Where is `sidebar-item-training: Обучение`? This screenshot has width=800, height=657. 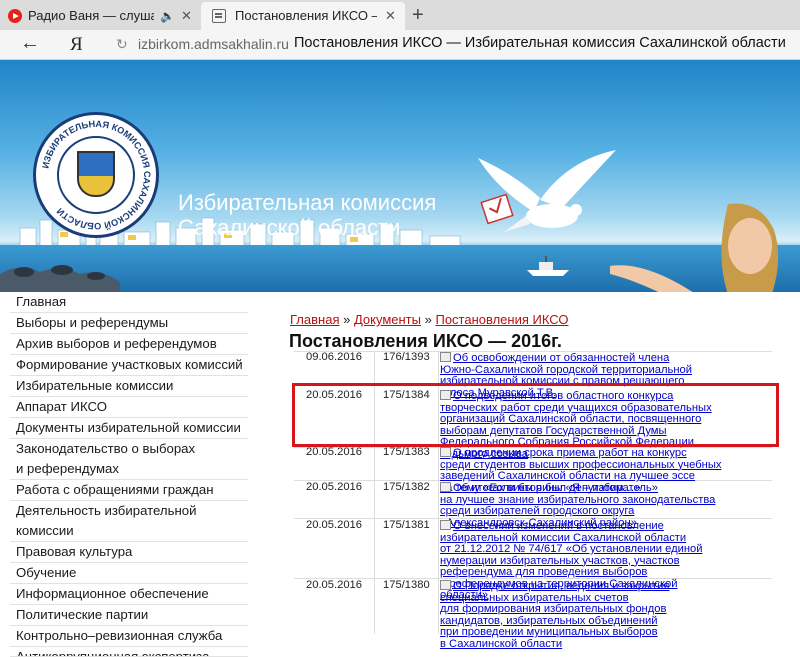
sidebar-item-training: Обучение is located at coordinates (129, 573).